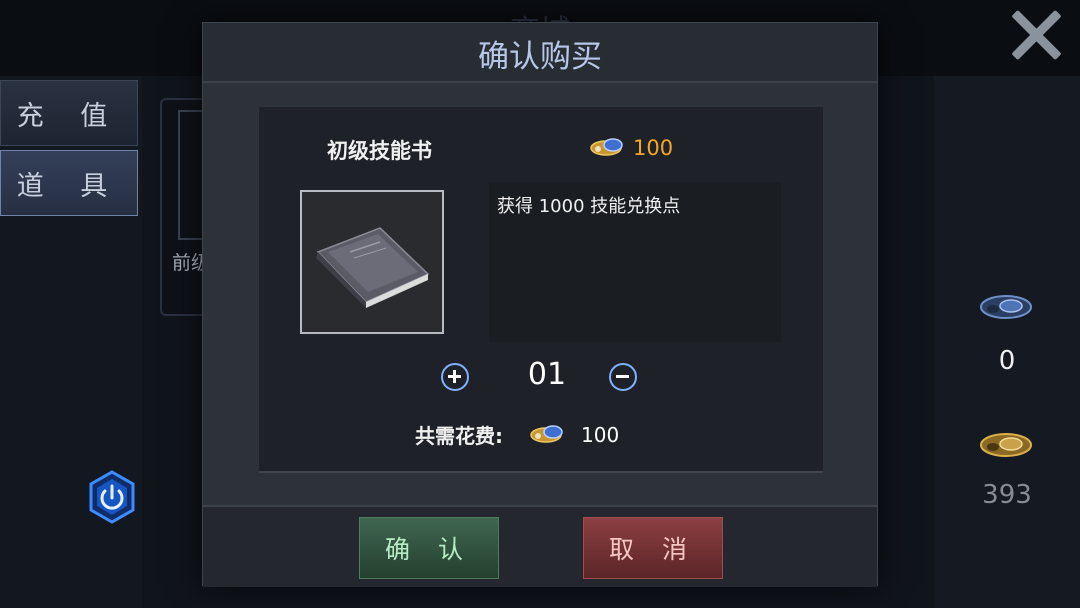 The image size is (1080, 608). Describe the element at coordinates (112, 497) in the screenshot. I see `power-icon` at that location.